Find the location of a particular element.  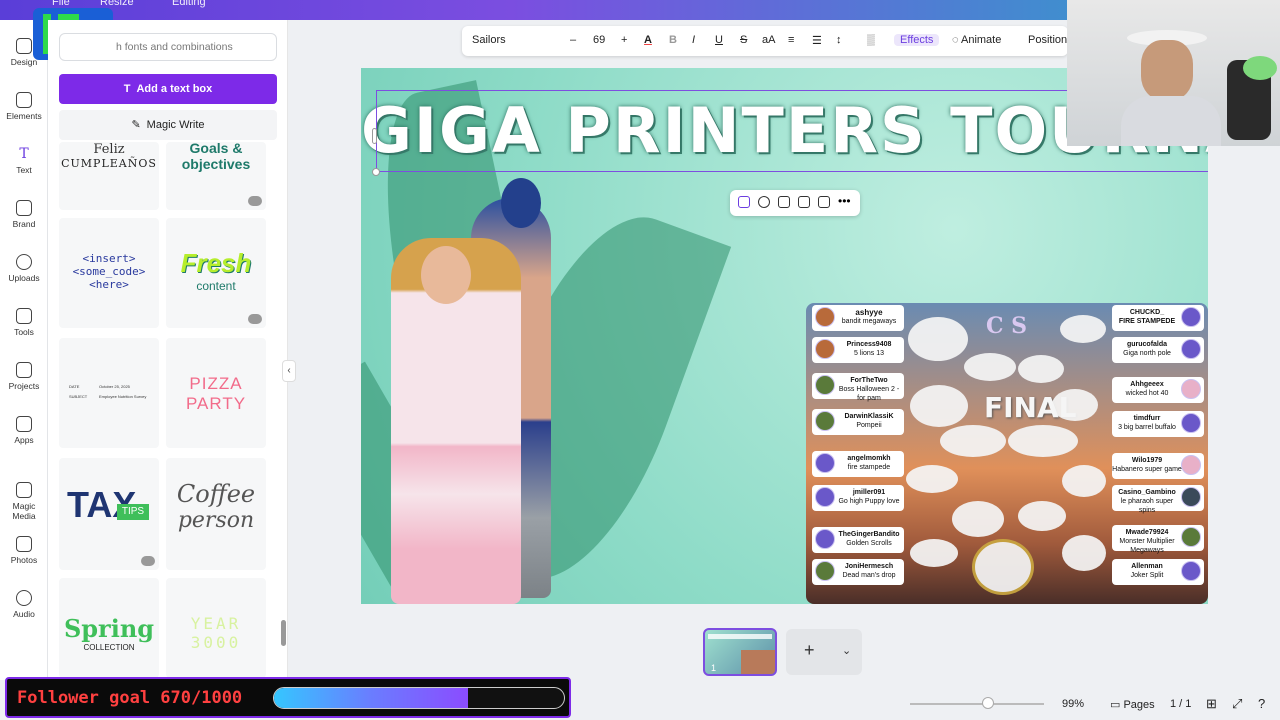

music-icon is located at coordinates (24, 598).